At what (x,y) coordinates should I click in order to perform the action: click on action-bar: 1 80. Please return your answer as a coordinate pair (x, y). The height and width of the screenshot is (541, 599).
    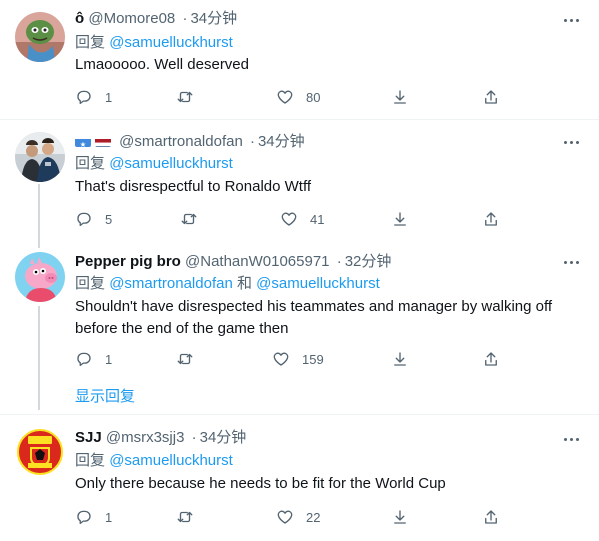
    Looking at the image, I should click on (290, 97).